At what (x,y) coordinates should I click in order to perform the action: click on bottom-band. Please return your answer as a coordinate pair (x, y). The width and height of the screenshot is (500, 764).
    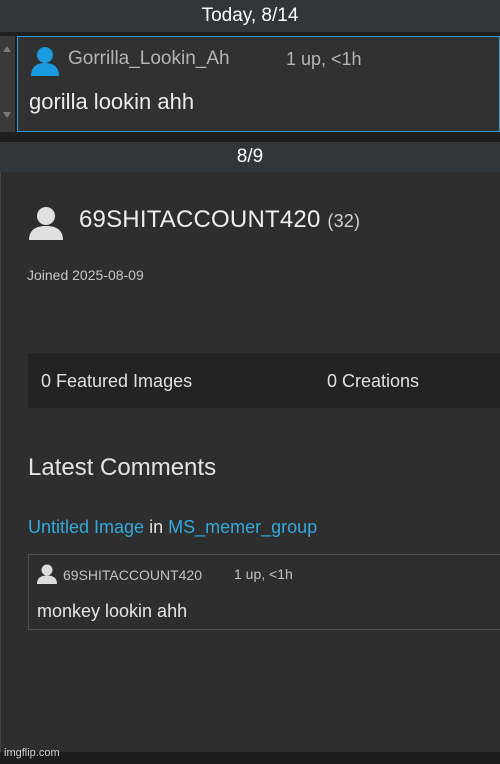
    Looking at the image, I should click on (250, 758).